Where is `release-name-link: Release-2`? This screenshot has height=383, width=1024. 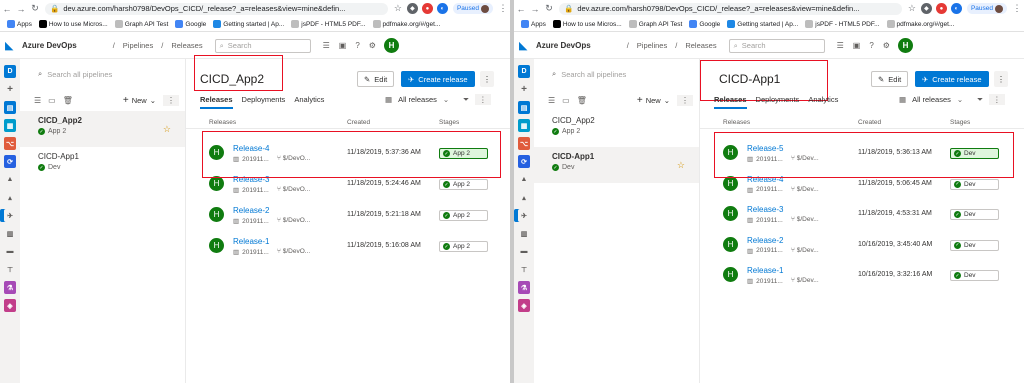
release-name-link: Release-2 is located at coordinates (251, 210).